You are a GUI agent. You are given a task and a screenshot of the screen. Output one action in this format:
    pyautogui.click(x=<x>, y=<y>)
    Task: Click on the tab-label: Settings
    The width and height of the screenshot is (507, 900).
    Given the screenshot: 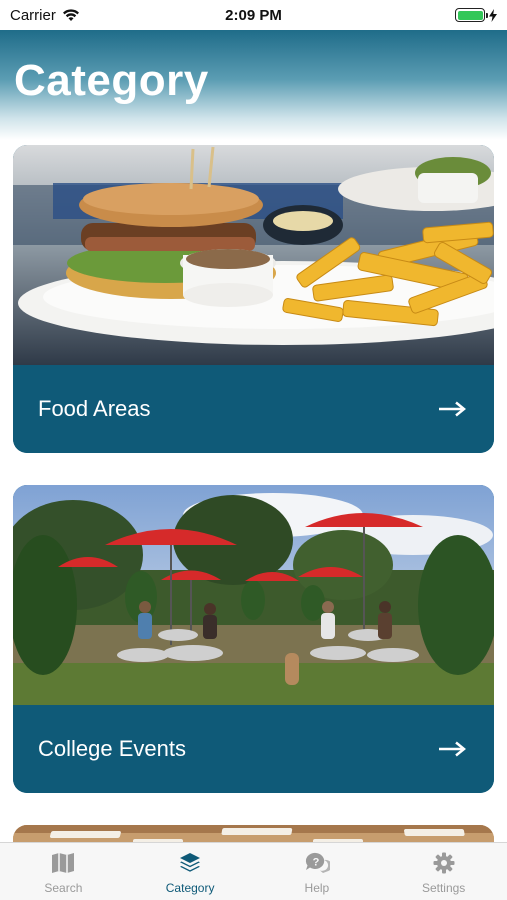 What is the action you would take?
    pyautogui.click(x=443, y=888)
    